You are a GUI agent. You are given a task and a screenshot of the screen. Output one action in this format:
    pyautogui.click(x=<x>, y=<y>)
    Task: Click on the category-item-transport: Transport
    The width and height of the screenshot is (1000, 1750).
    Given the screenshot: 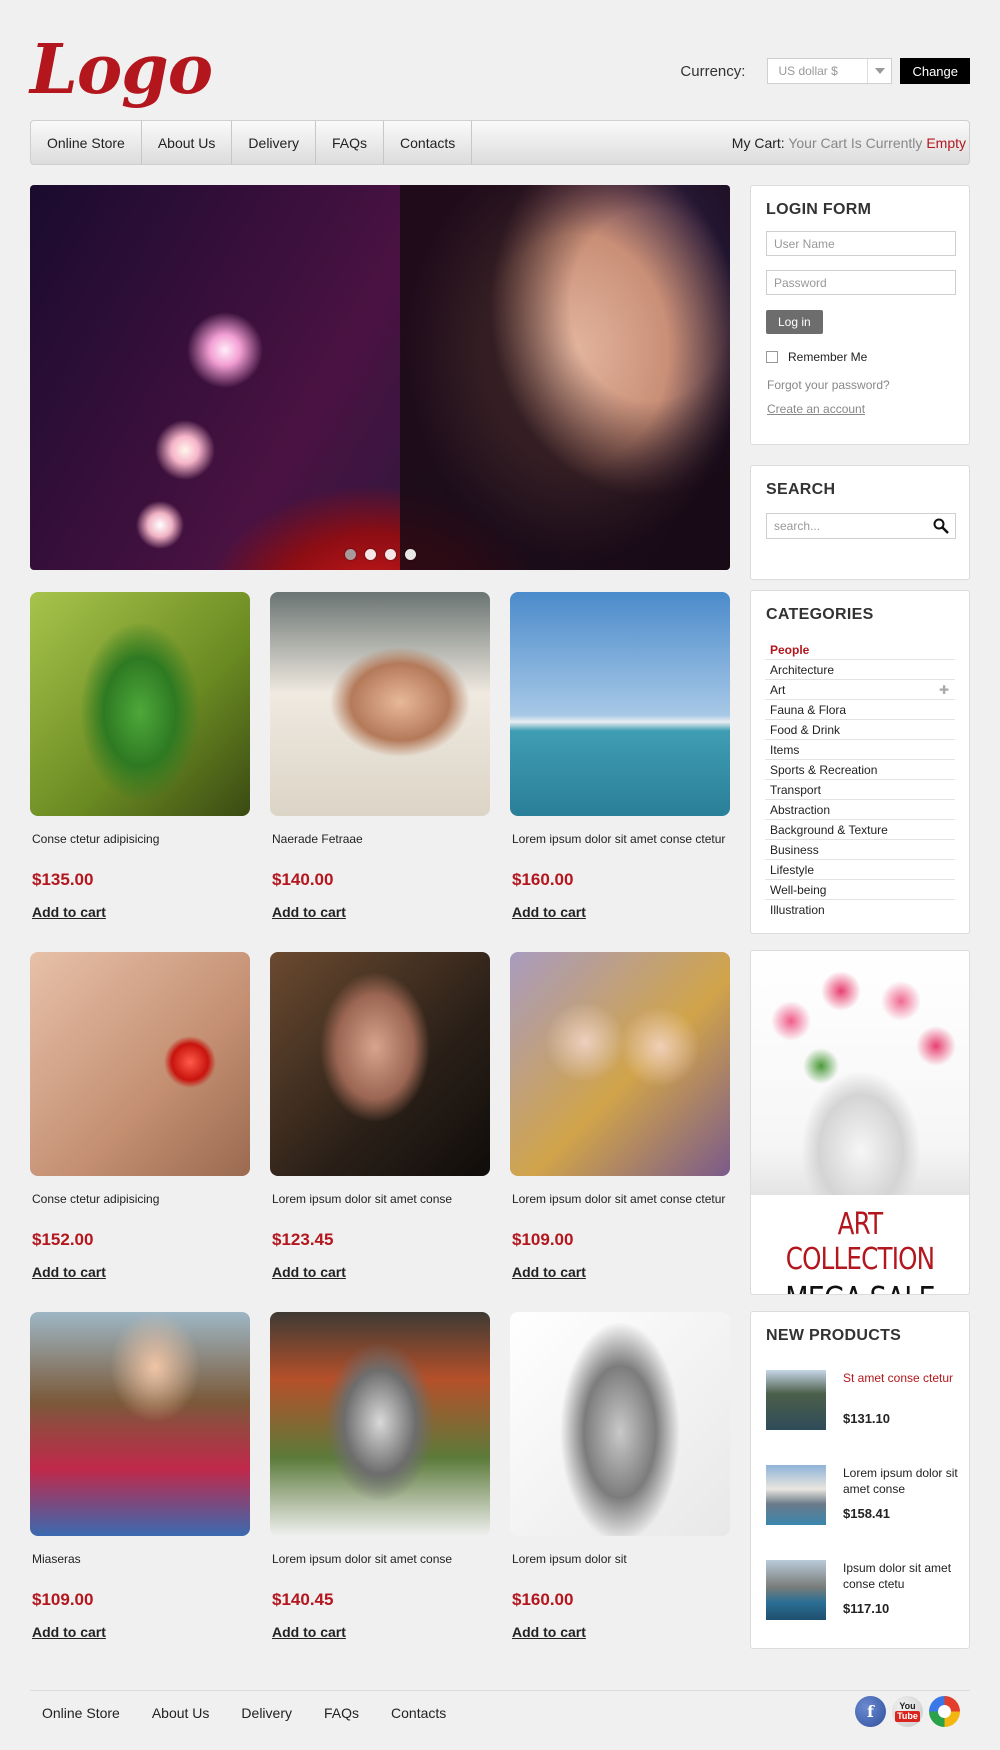 What is the action you would take?
    pyautogui.click(x=860, y=790)
    